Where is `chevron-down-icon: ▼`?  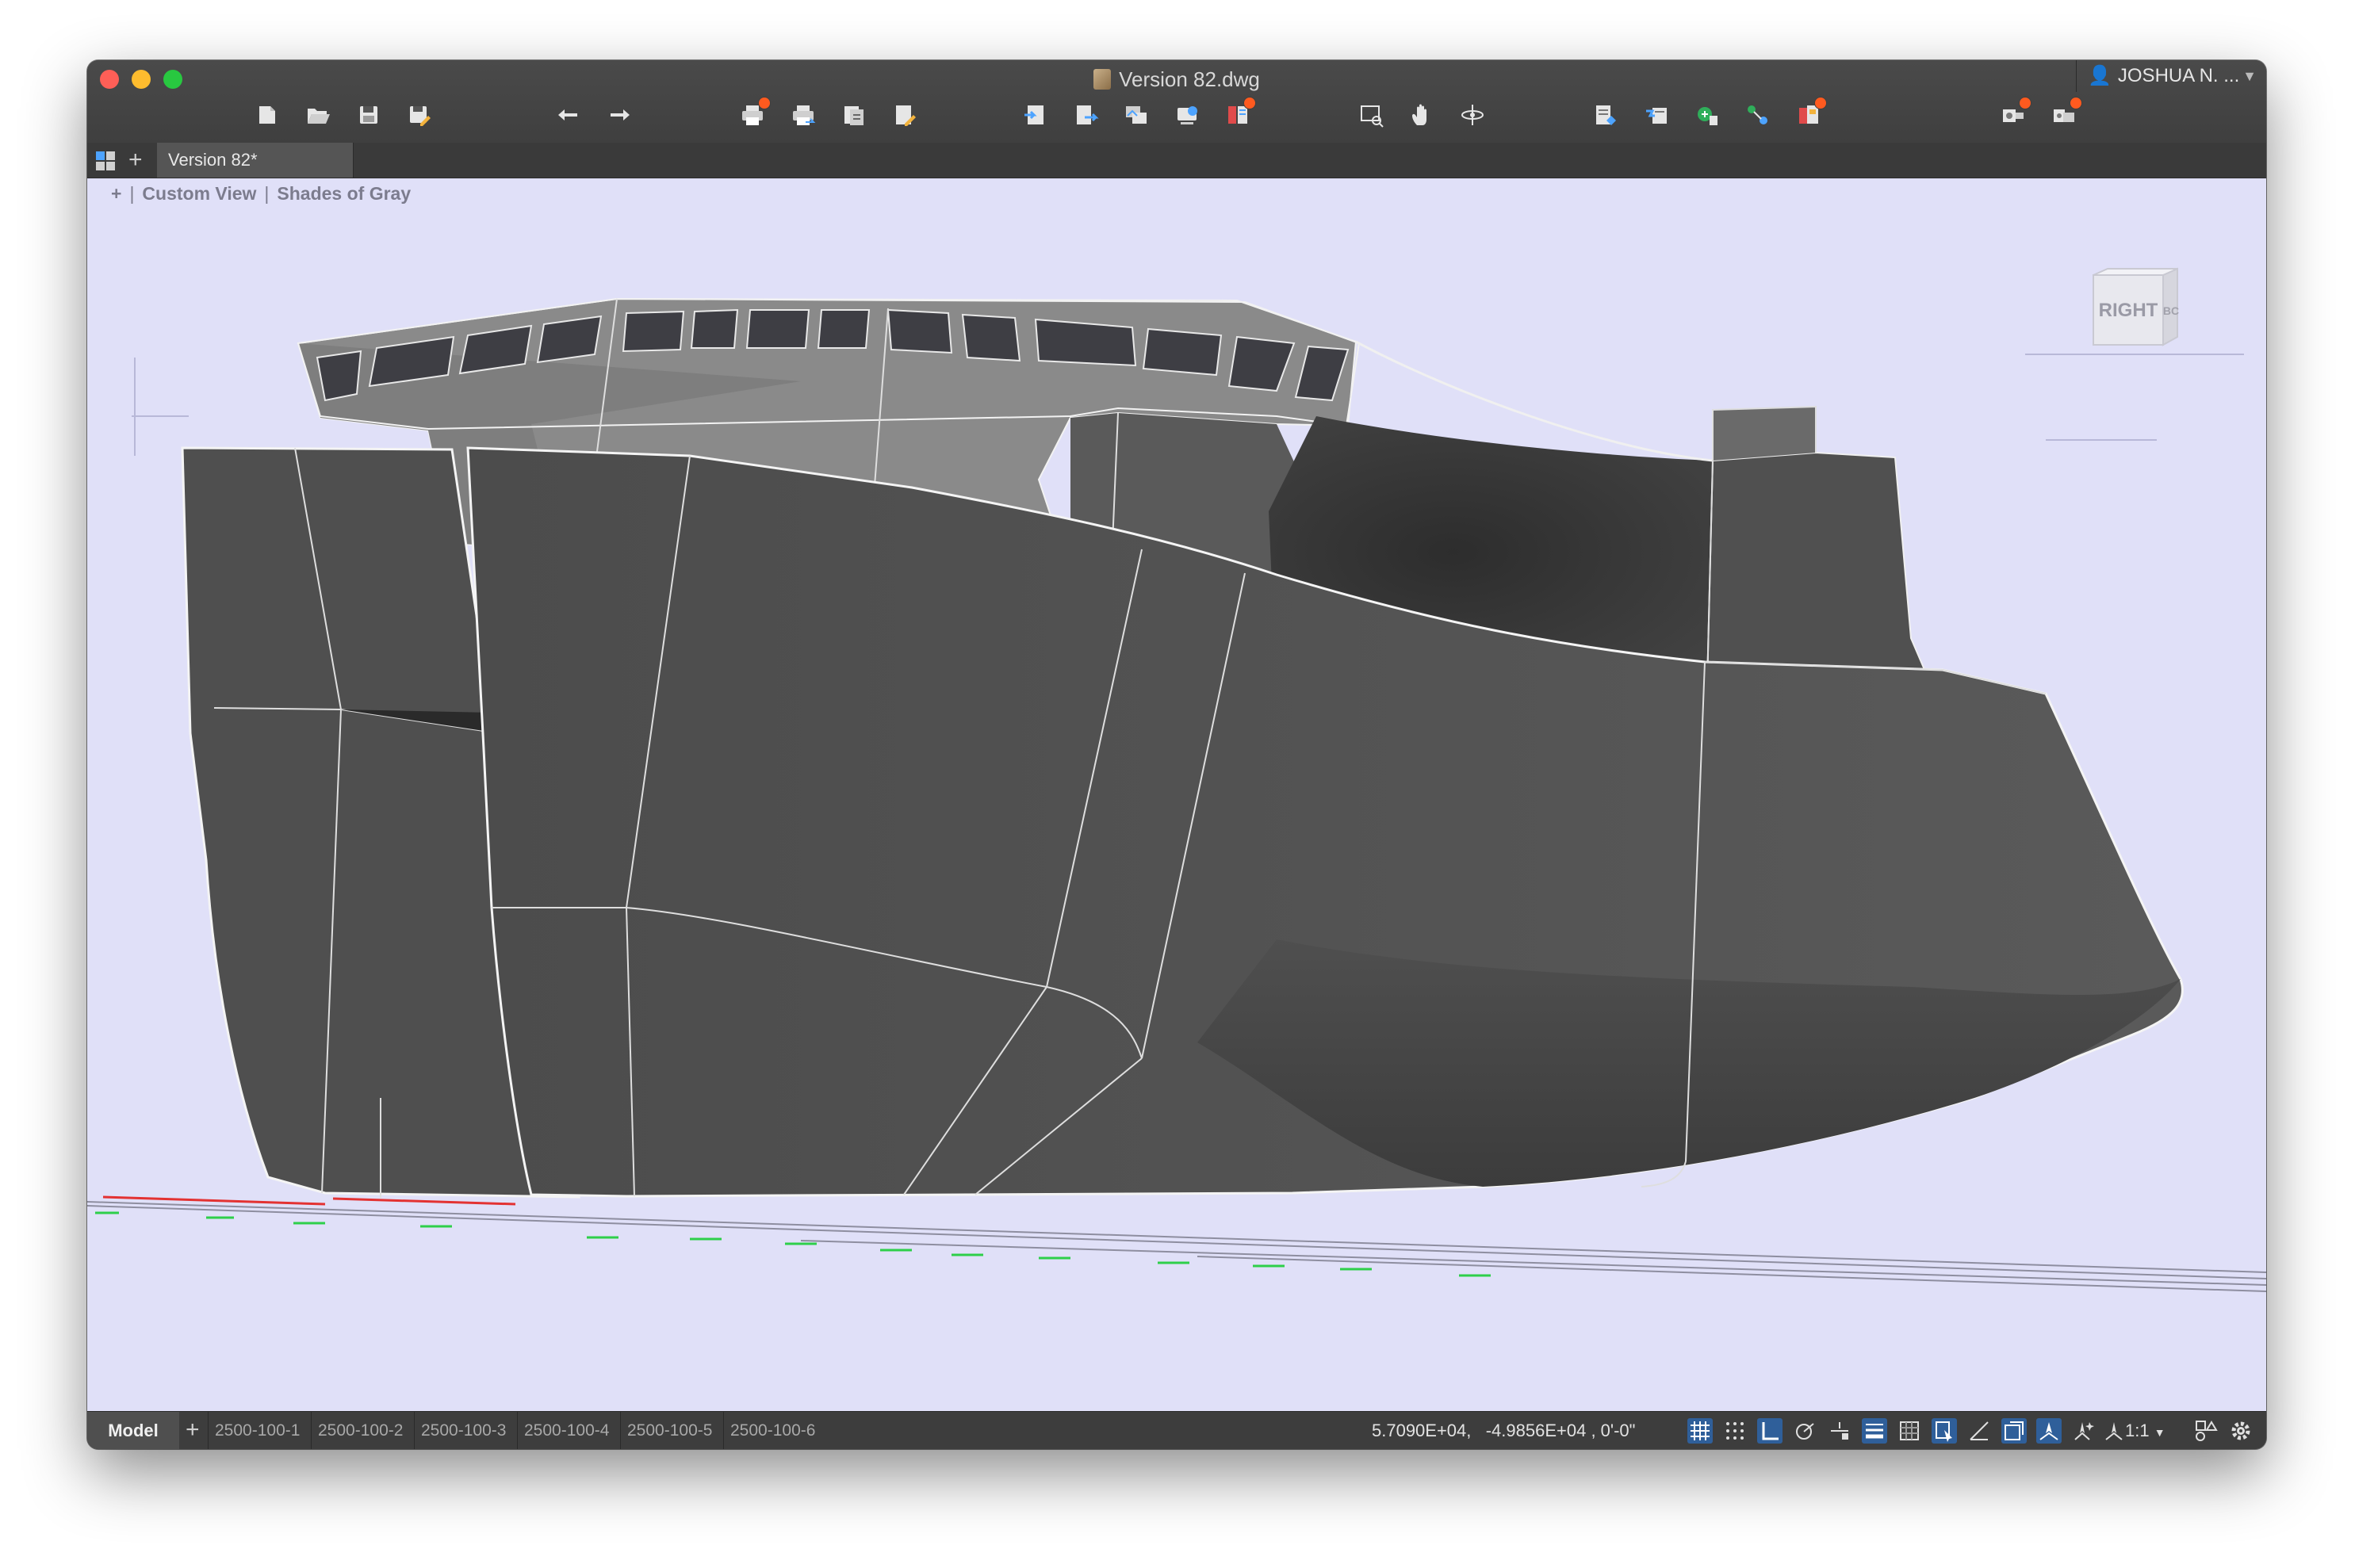 chevron-down-icon: ▼ is located at coordinates (2249, 76).